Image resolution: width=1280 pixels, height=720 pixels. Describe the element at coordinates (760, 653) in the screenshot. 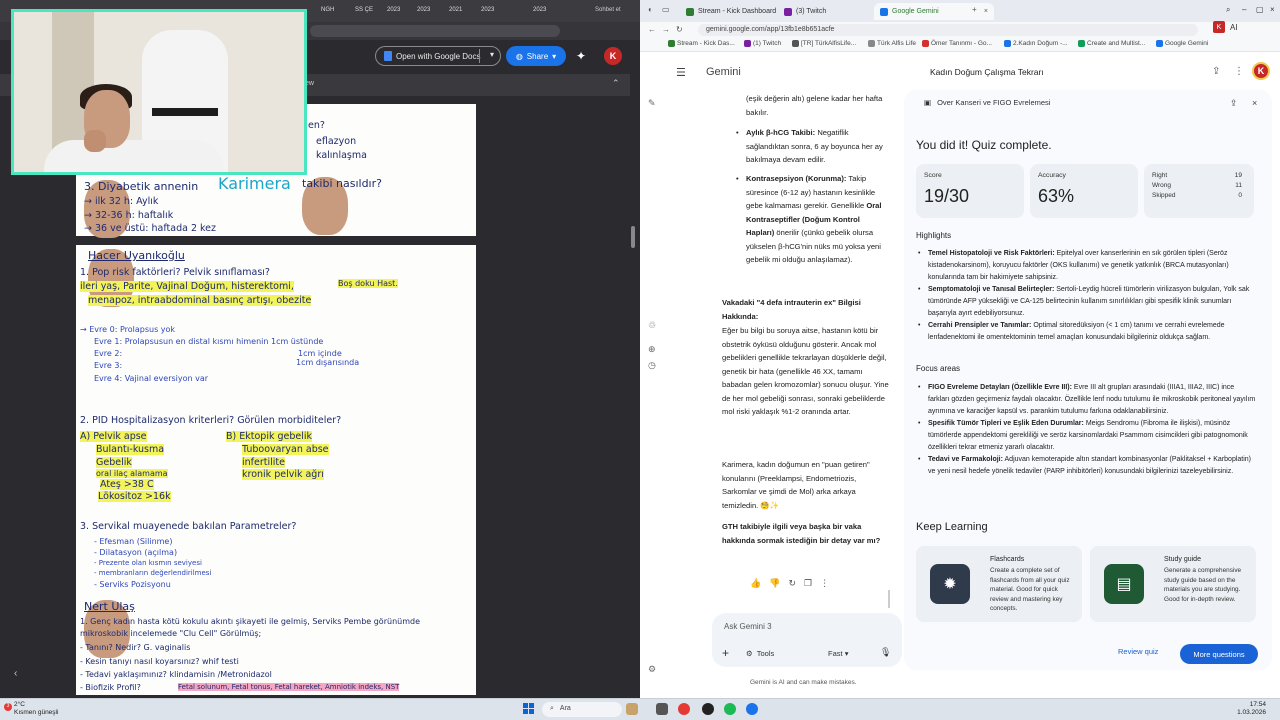

I see `tools-button: ⚙ Tools` at that location.